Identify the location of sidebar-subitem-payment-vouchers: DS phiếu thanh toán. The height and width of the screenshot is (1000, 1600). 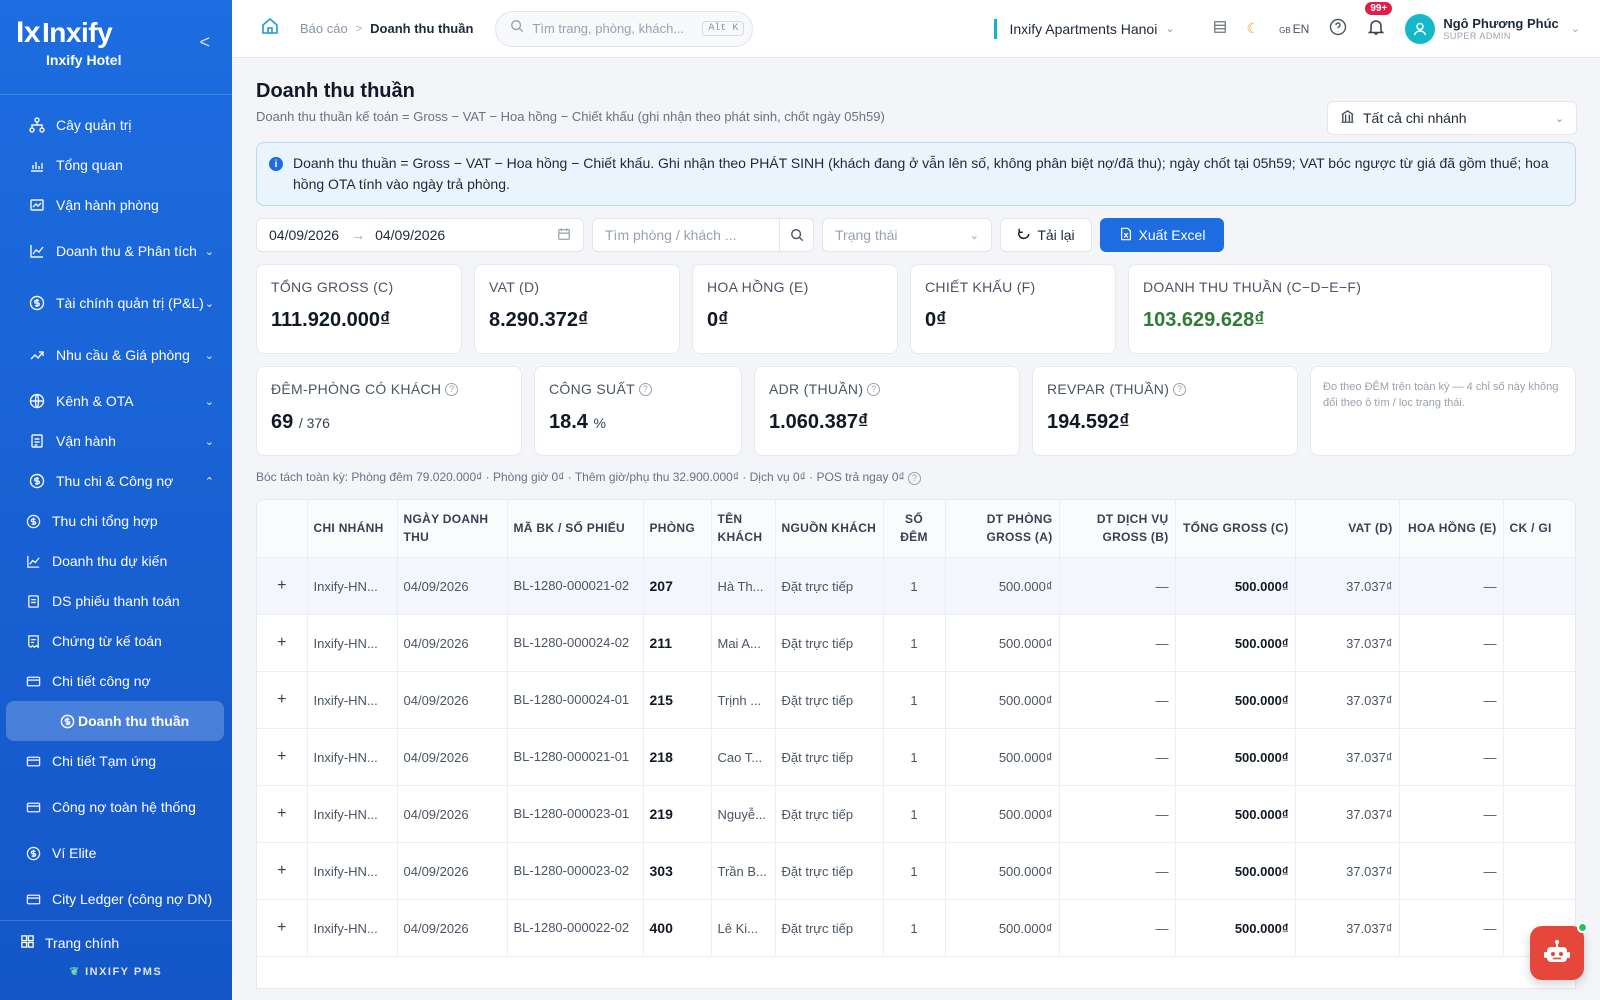
(116, 601).